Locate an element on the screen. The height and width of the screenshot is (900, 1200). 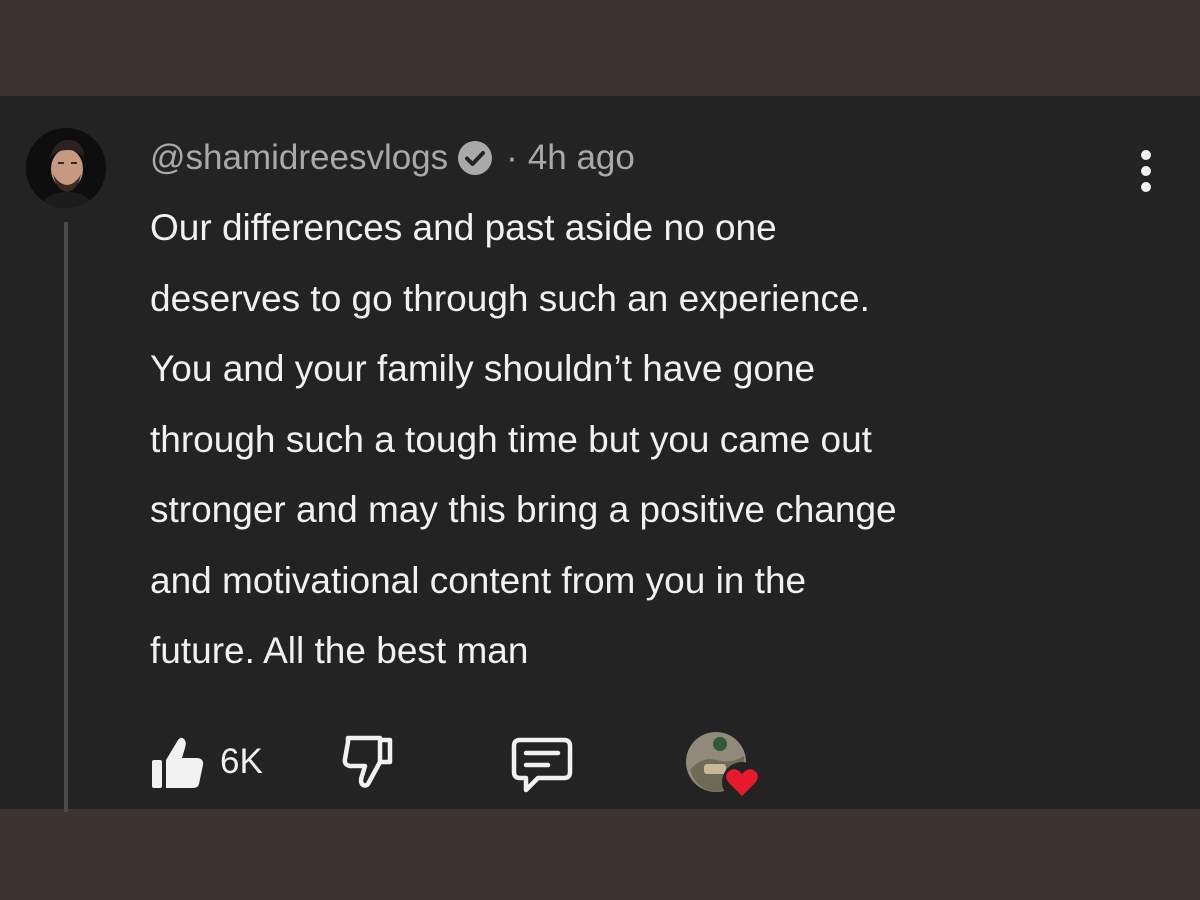
heart-icon is located at coordinates (742, 782).